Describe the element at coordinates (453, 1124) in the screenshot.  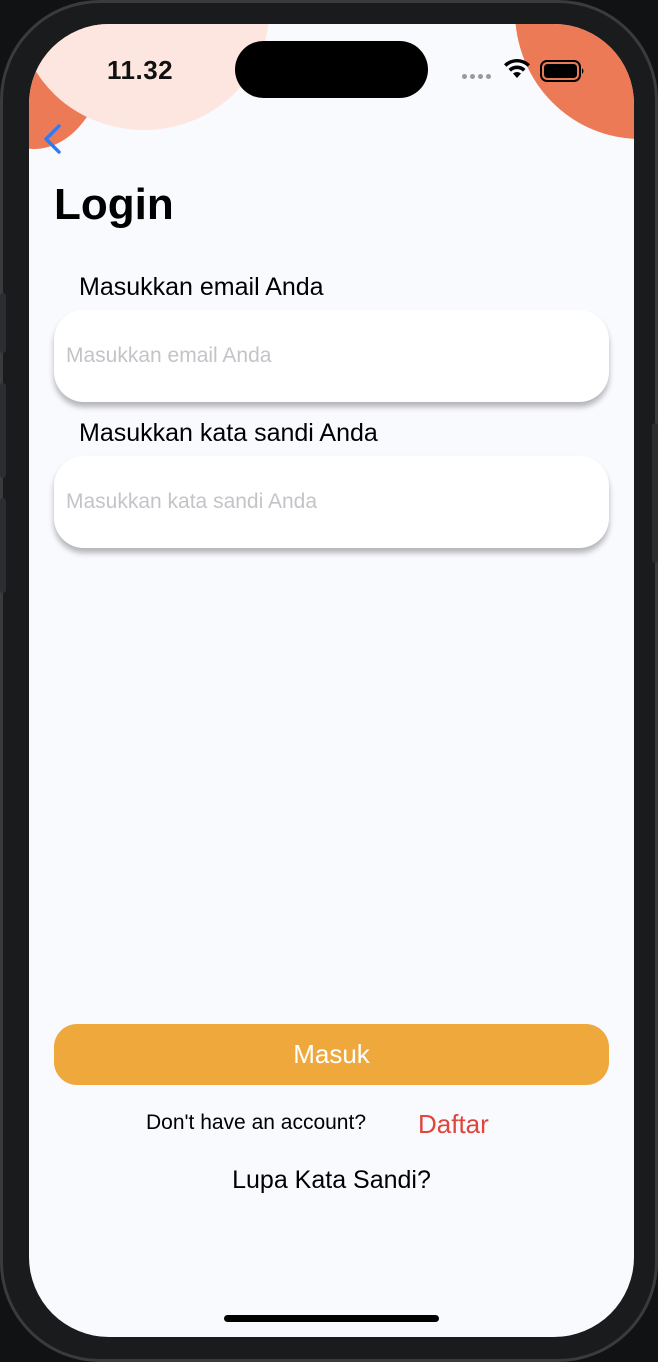
I see `signup-link: Daftar` at that location.